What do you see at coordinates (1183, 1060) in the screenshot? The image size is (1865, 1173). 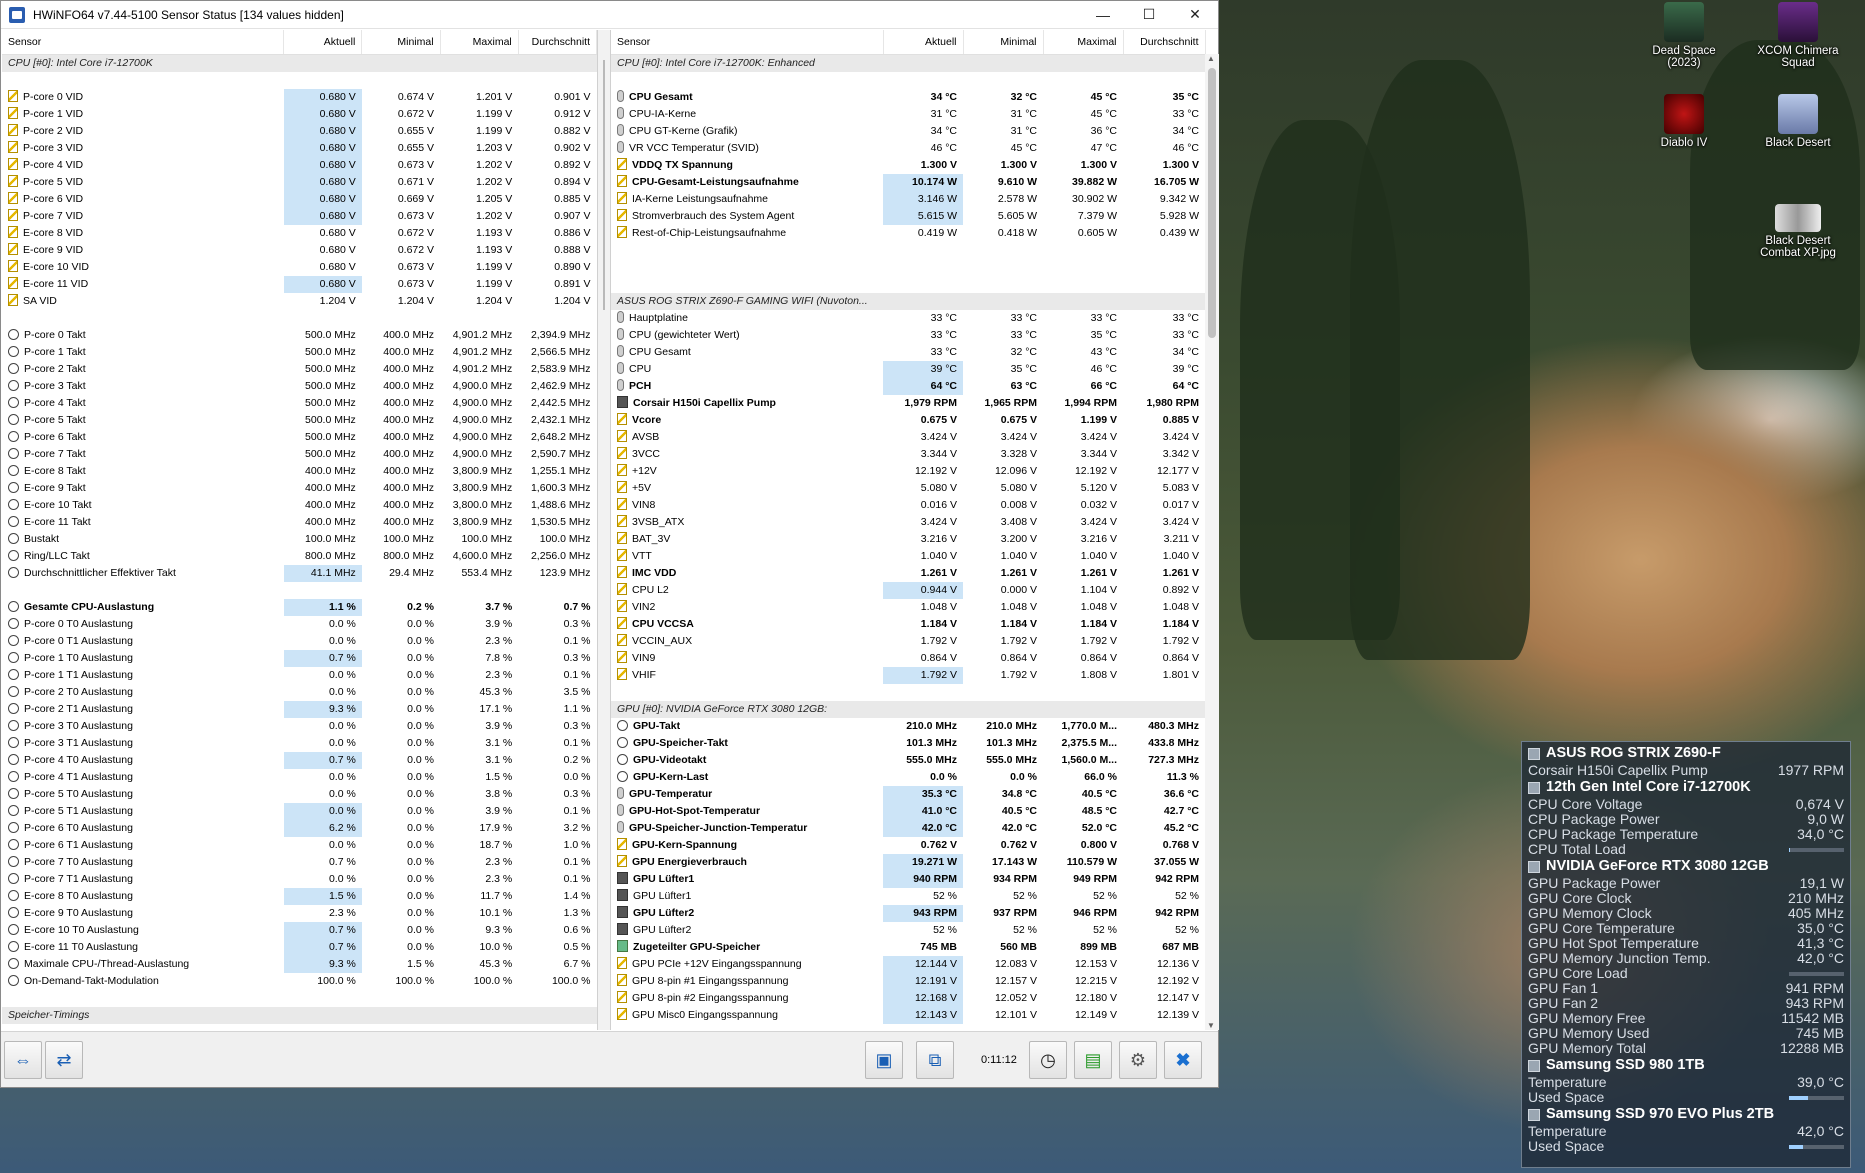 I see `close-sensors-button: ✖` at bounding box center [1183, 1060].